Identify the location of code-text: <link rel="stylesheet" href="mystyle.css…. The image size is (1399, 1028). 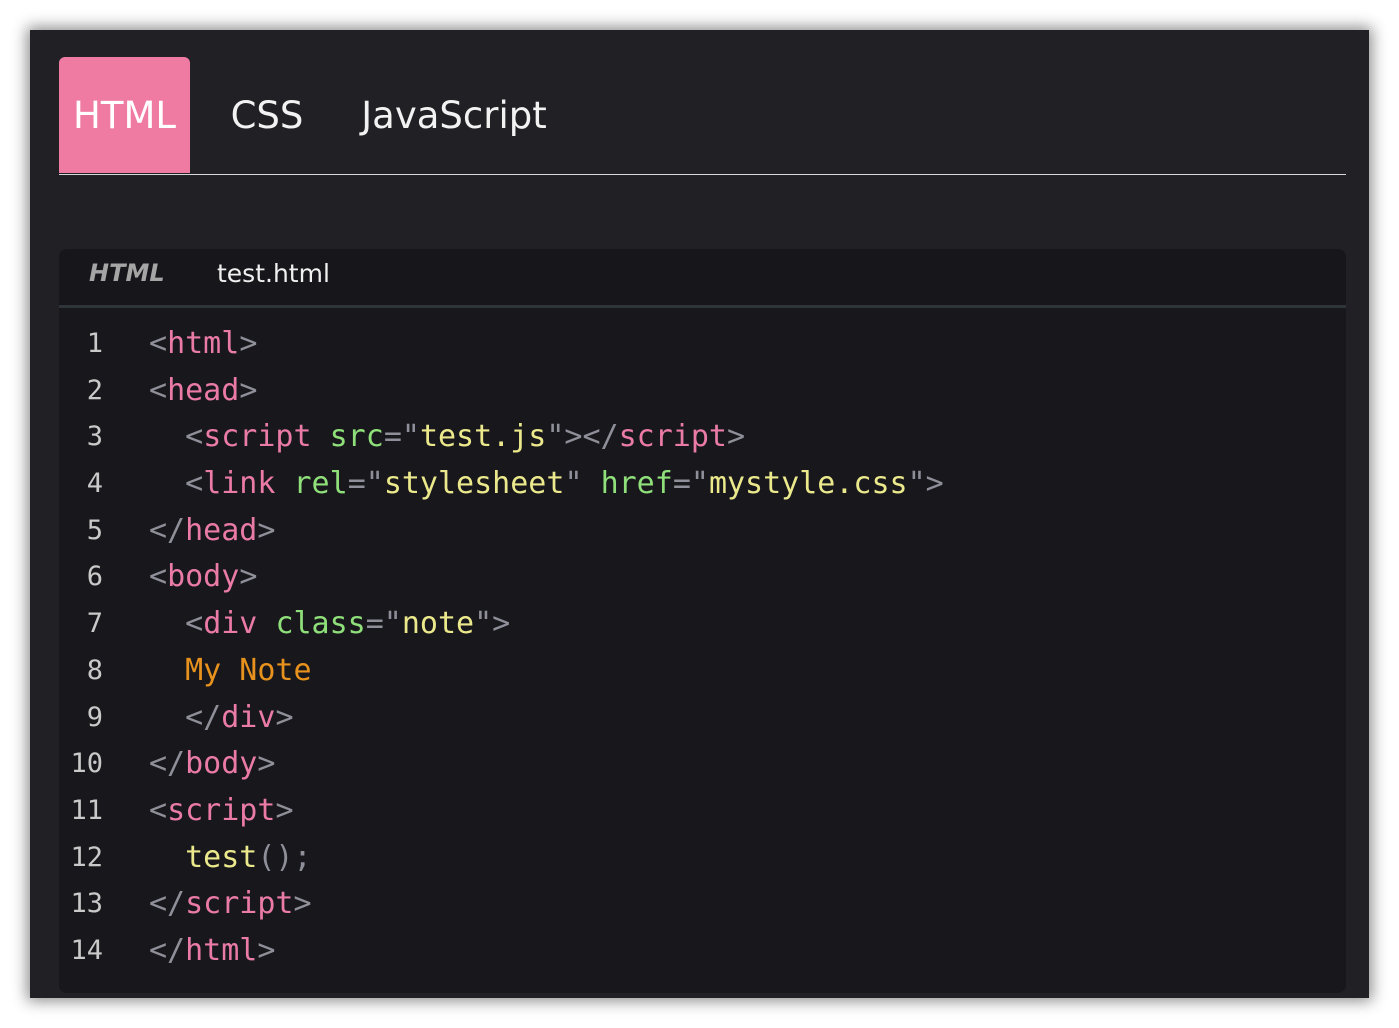
(546, 484).